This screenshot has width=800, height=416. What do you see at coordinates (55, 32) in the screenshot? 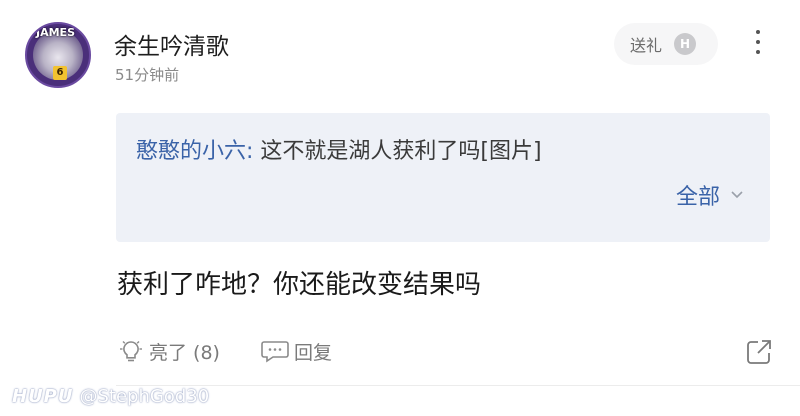
I see `avatar-badge-text: JAMES` at bounding box center [55, 32].